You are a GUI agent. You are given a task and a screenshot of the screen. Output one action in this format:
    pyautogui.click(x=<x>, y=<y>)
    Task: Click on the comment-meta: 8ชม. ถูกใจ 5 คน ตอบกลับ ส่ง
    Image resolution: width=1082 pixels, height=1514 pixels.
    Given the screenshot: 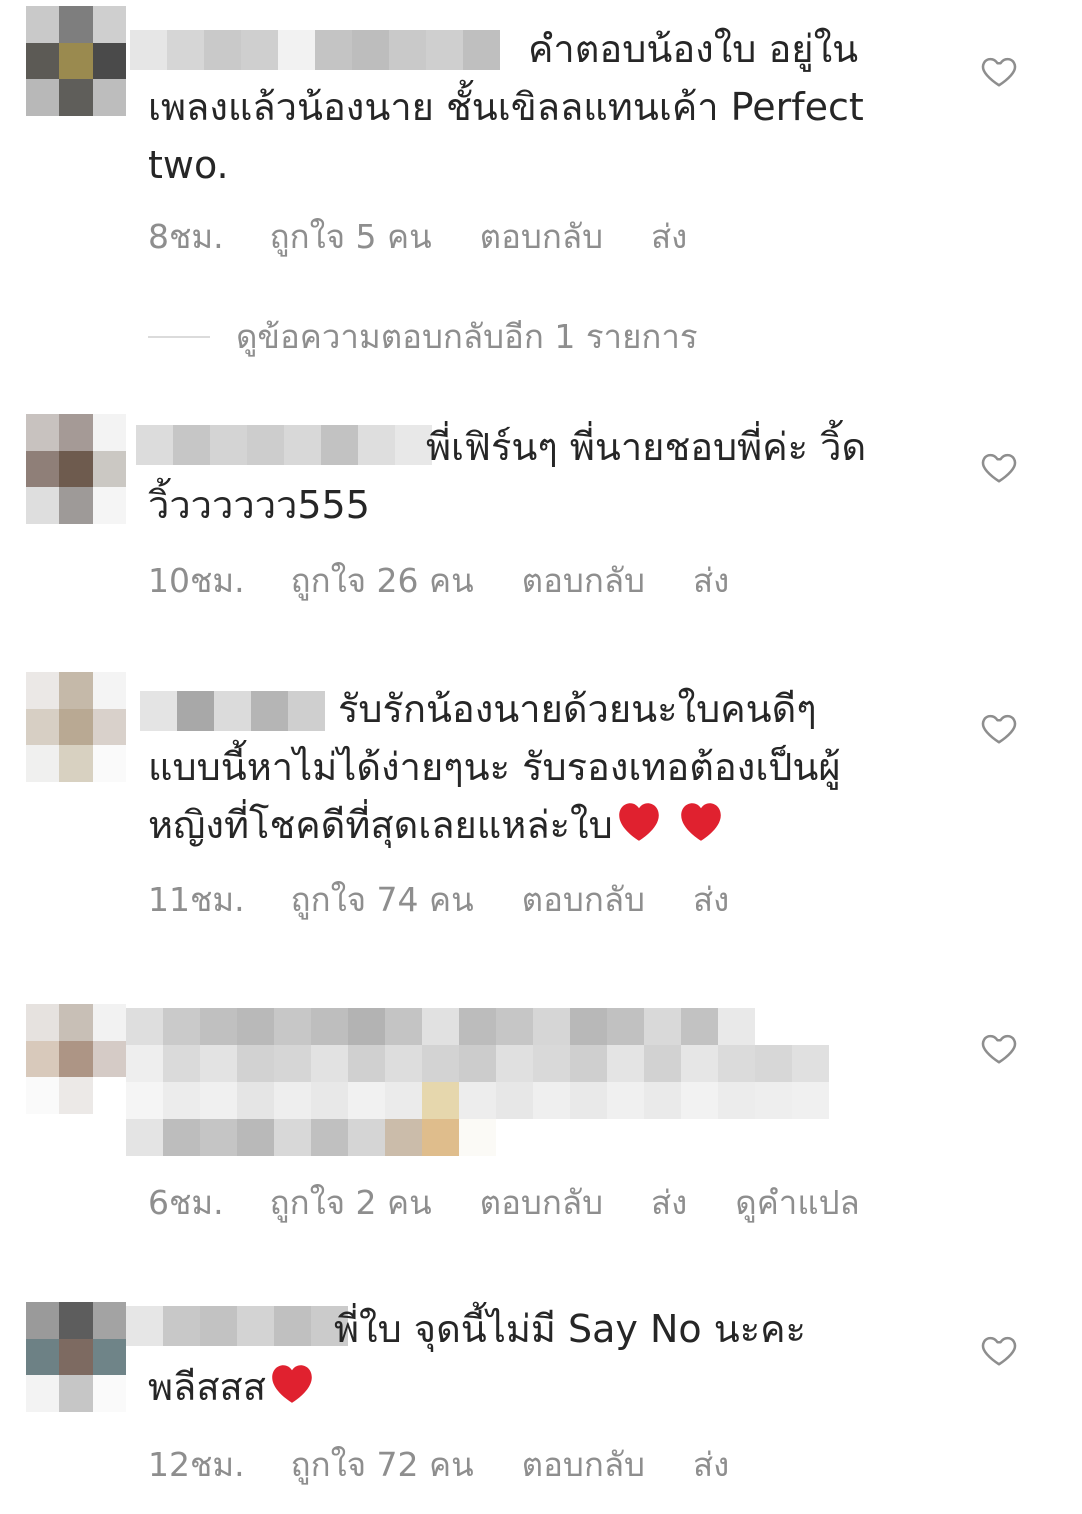 What is the action you would take?
    pyautogui.click(x=441, y=236)
    